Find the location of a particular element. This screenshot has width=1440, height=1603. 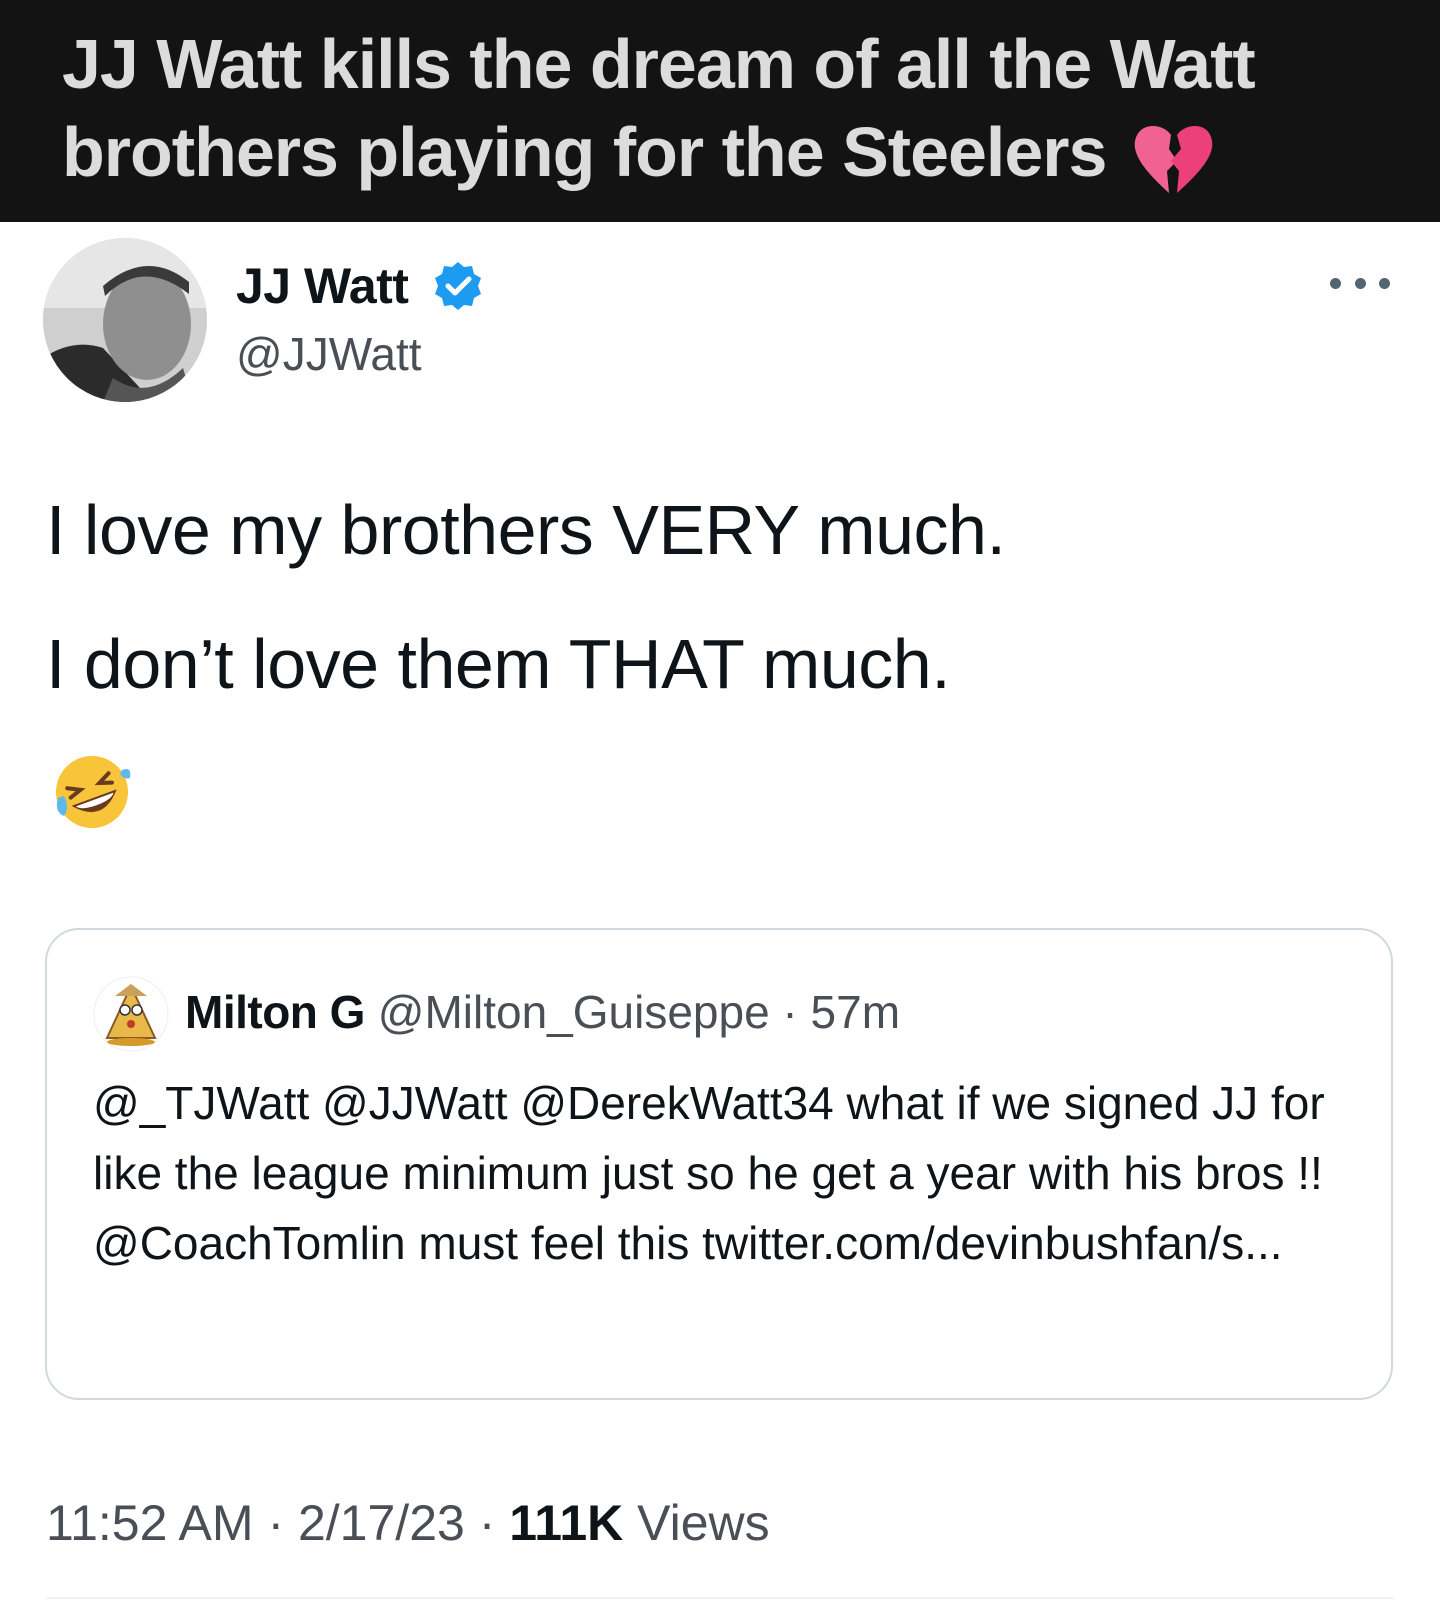

views-label: Views is located at coordinates (696, 1523).